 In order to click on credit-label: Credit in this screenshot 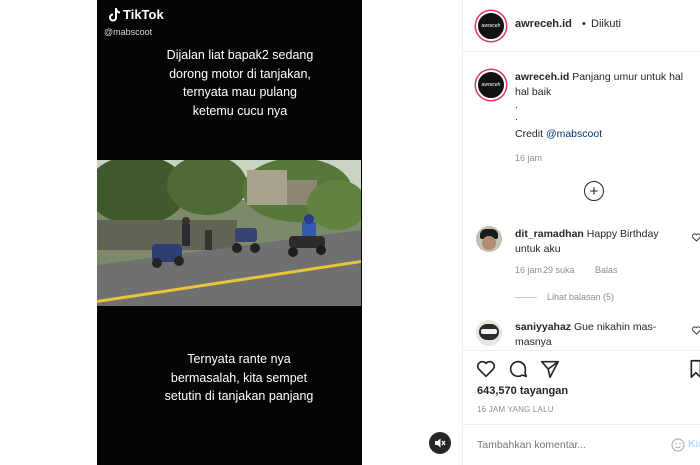, I will do `click(529, 134)`.